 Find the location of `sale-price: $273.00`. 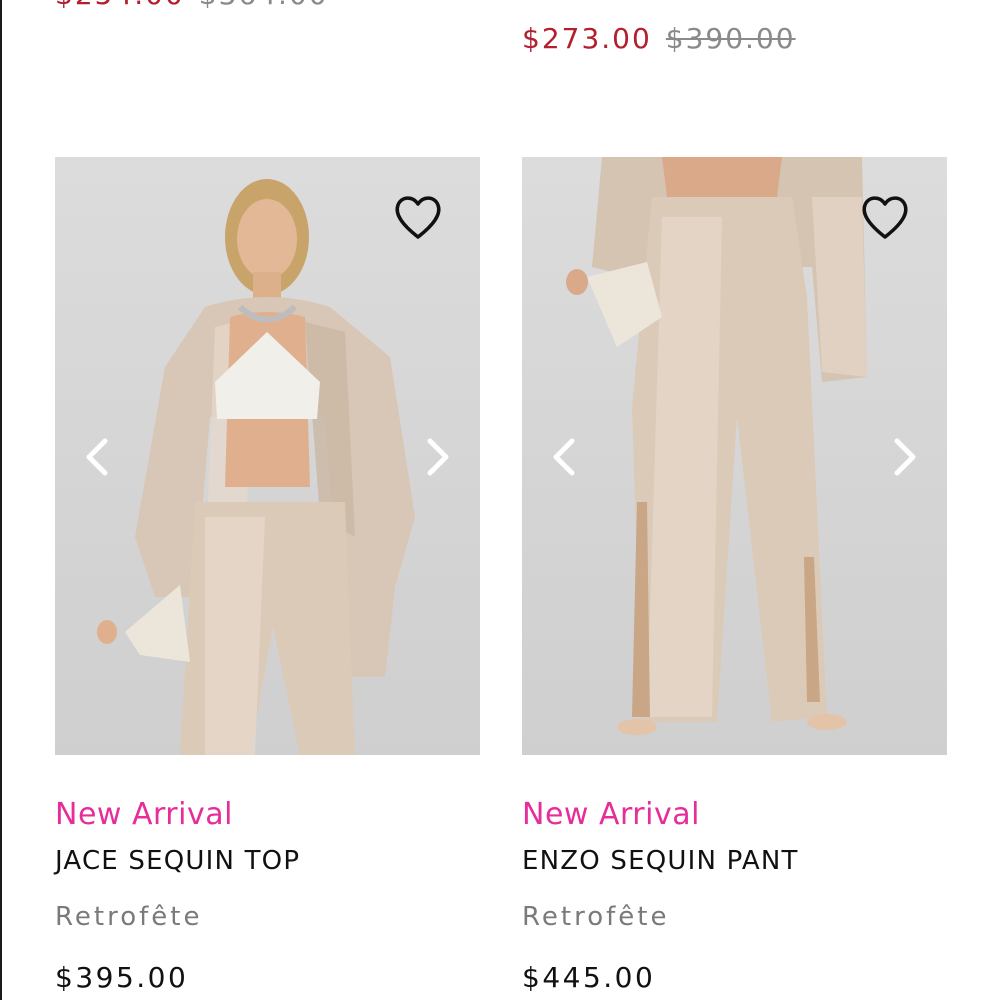

sale-price: $273.00 is located at coordinates (587, 38).